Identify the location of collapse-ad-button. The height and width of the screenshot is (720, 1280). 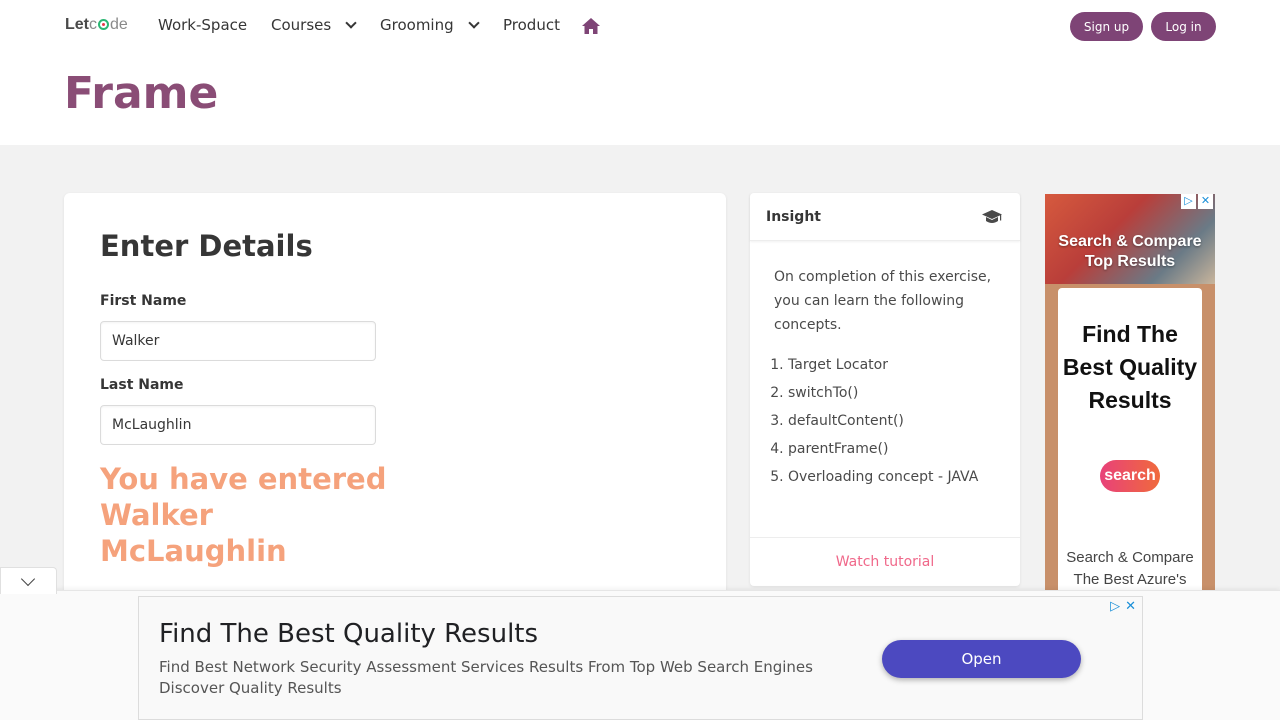
(28, 580).